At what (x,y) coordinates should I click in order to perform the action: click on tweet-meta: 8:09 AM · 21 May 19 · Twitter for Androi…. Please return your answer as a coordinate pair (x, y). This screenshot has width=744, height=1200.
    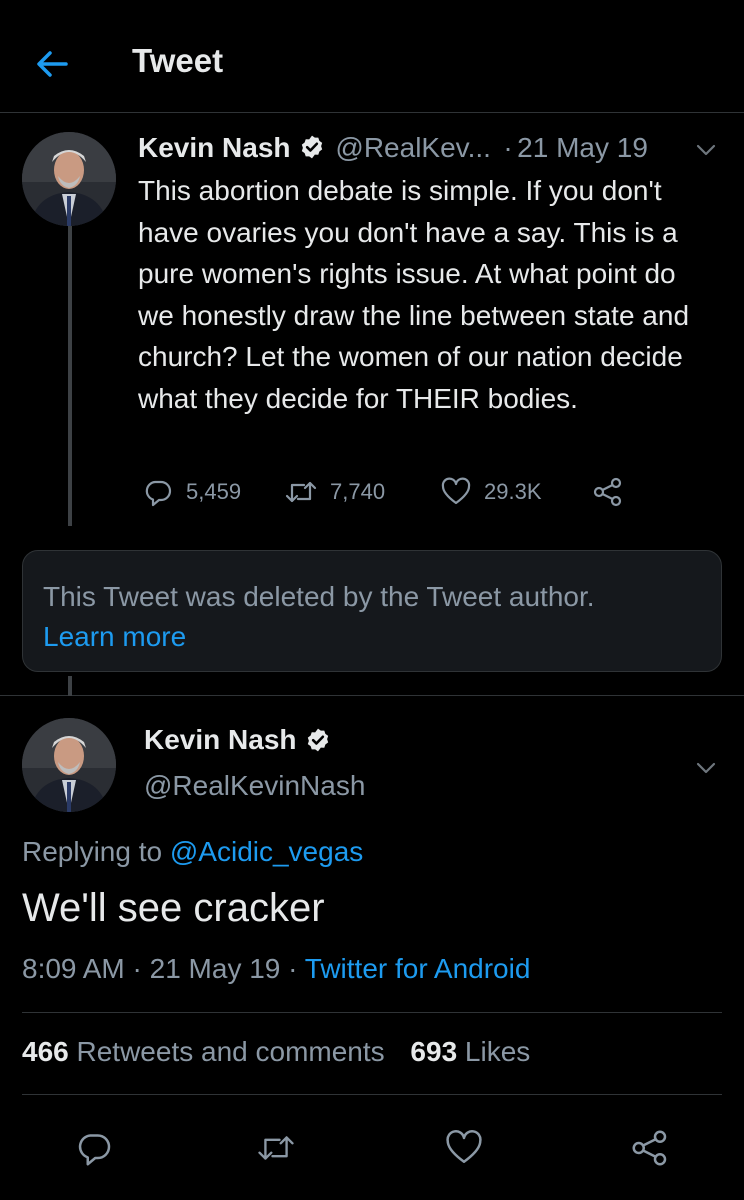
    Looking at the image, I should click on (276, 969).